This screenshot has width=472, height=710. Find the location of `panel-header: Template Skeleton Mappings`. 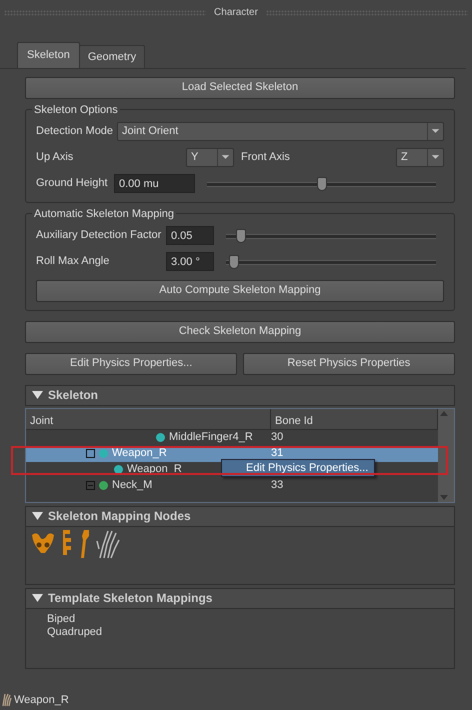

panel-header: Template Skeleton Mappings is located at coordinates (240, 598).